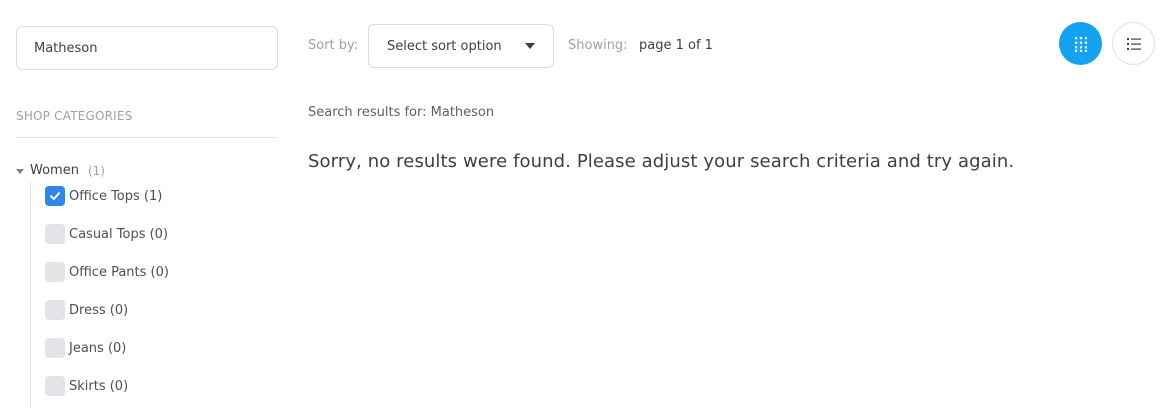 The image size is (1169, 408). I want to click on sort-select: Select sort option, so click(461, 46).